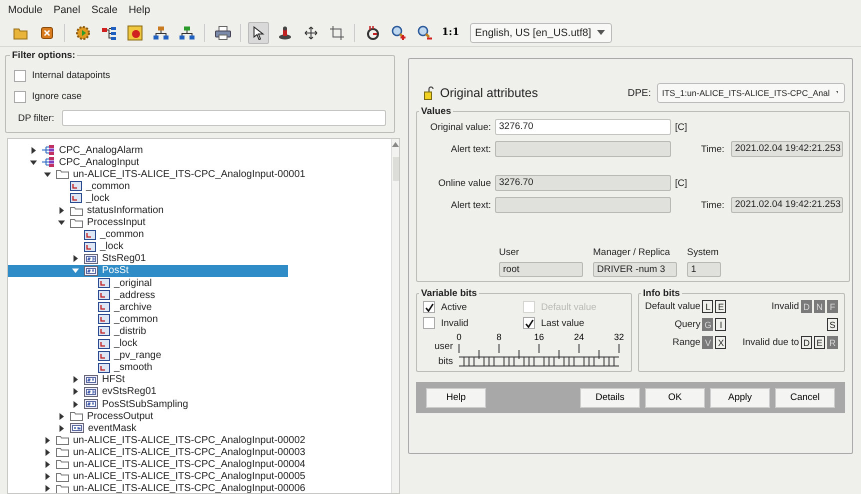 The width and height of the screenshot is (861, 494). Describe the element at coordinates (639, 93) in the screenshot. I see `field-label: DPE:` at that location.